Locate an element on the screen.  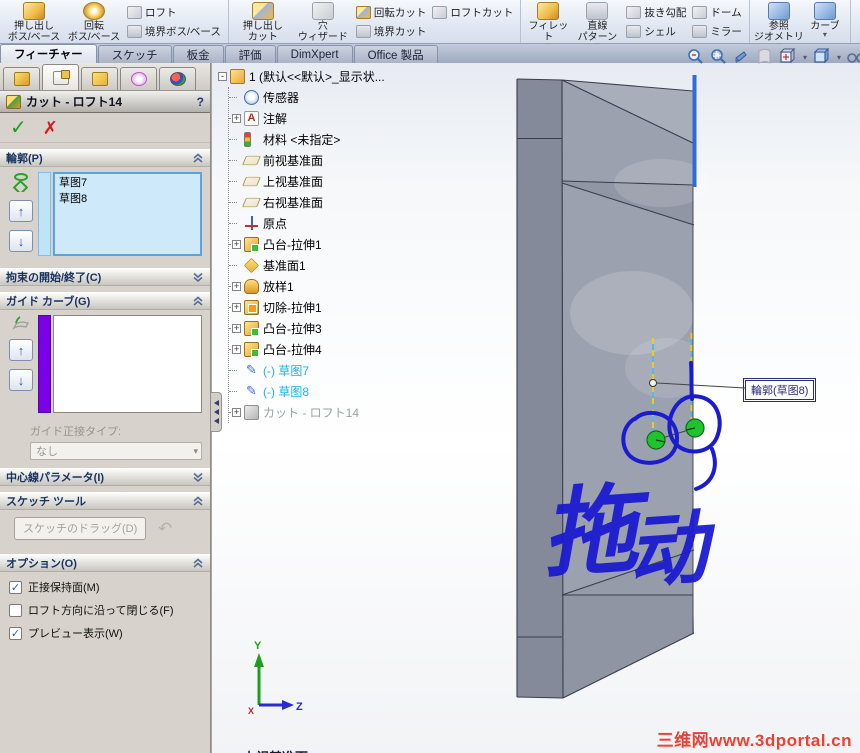
shell-button: シェル is located at coordinates (656, 31).